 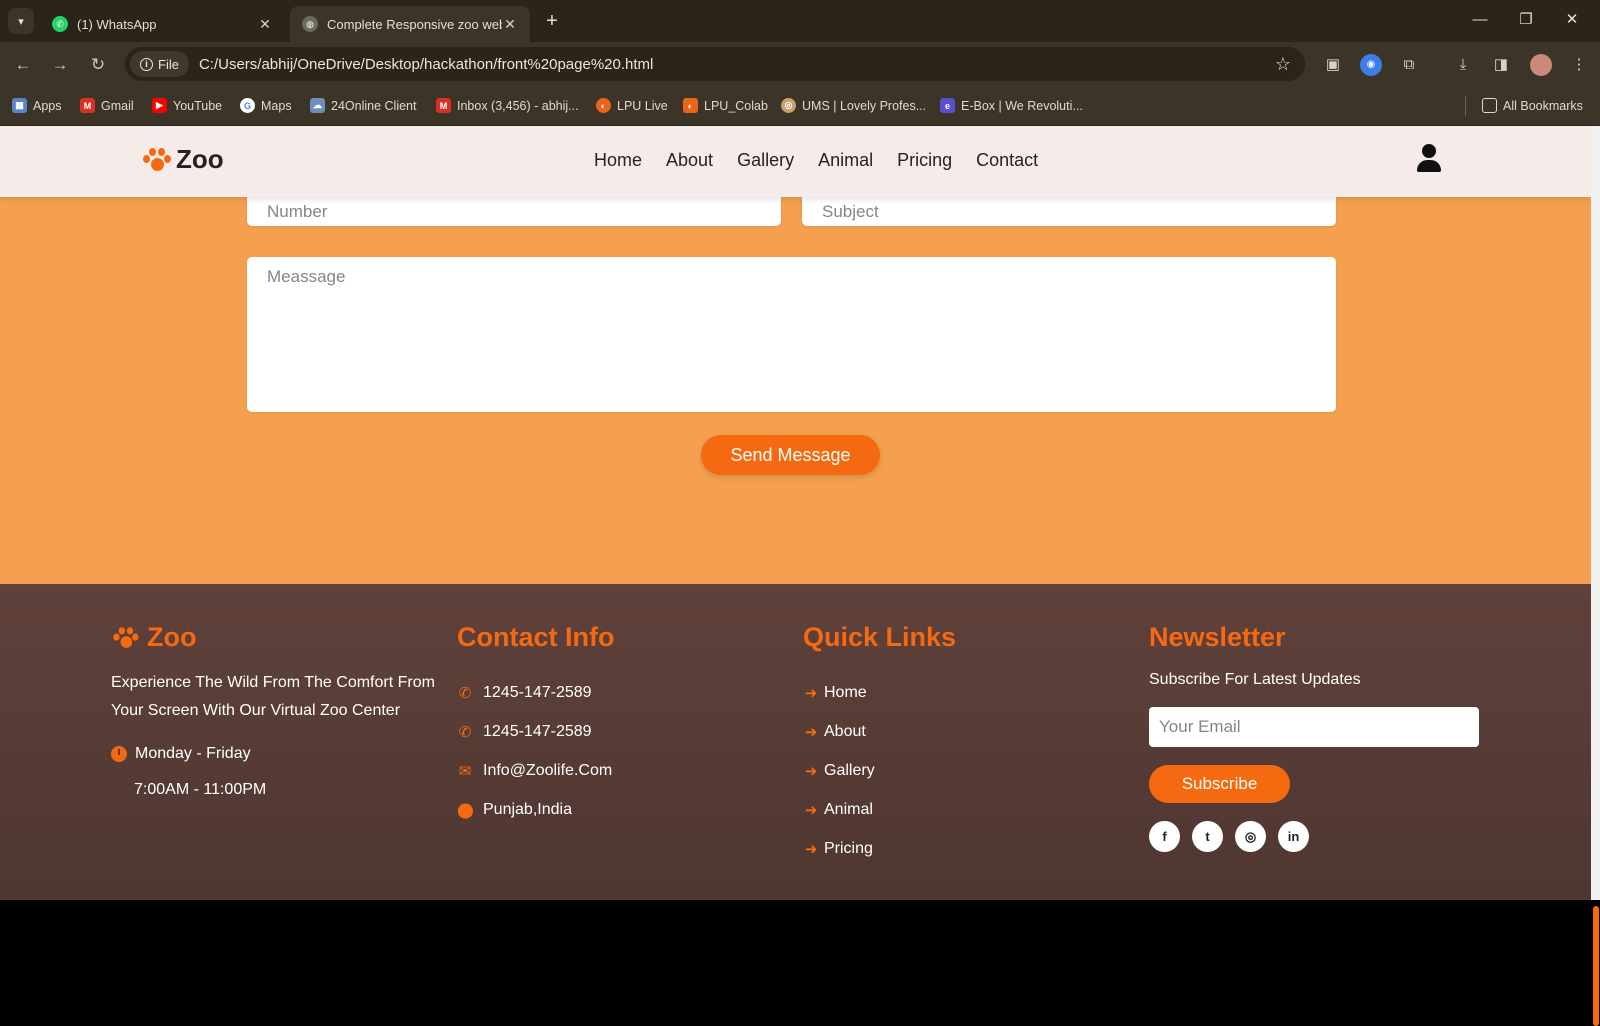 What do you see at coordinates (21, 21) in the screenshot?
I see `tab-search-button: ▾` at bounding box center [21, 21].